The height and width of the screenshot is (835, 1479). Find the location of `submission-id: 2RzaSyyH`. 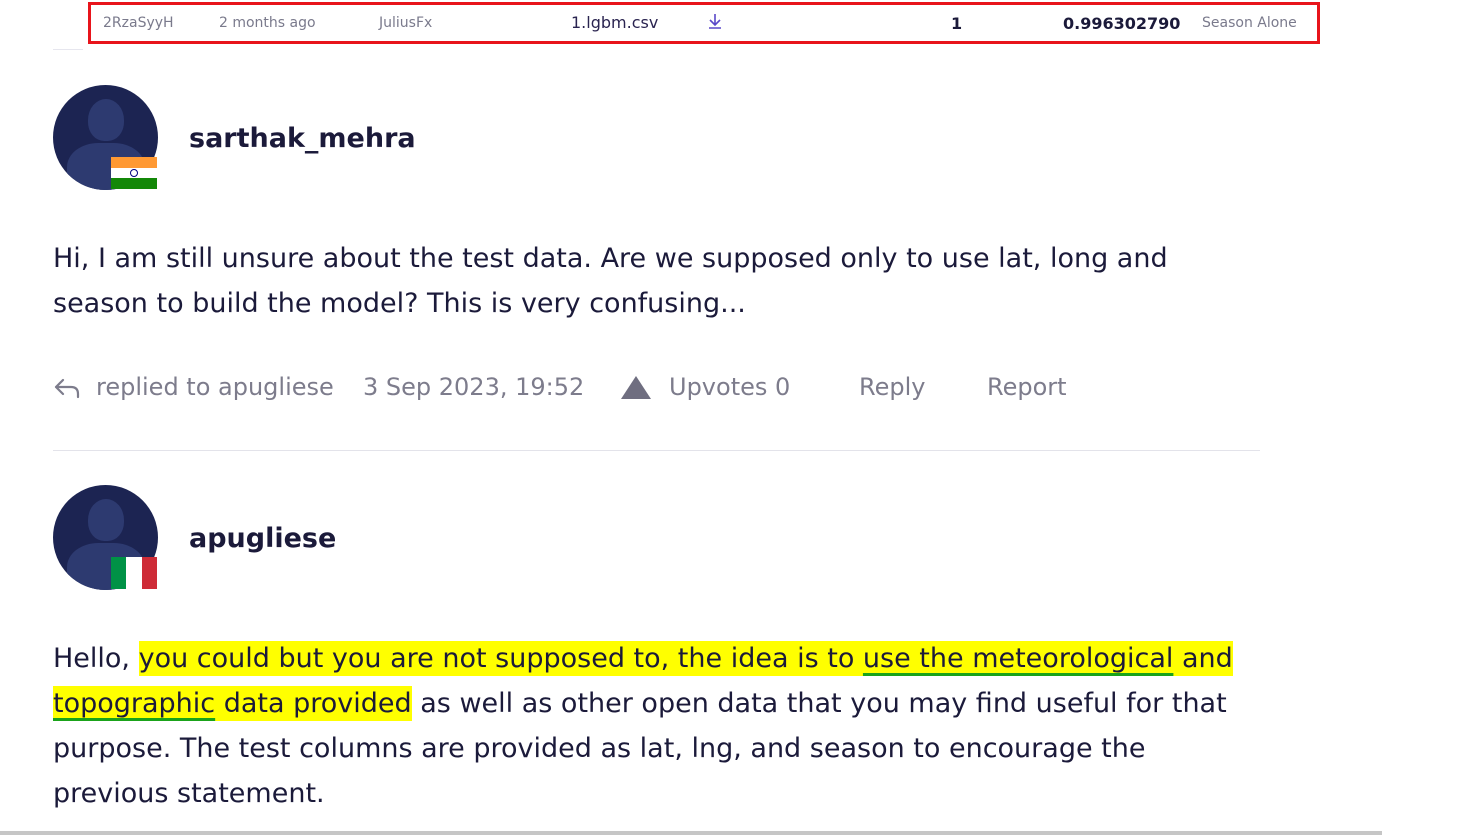

submission-id: 2RzaSyyH is located at coordinates (138, 23).